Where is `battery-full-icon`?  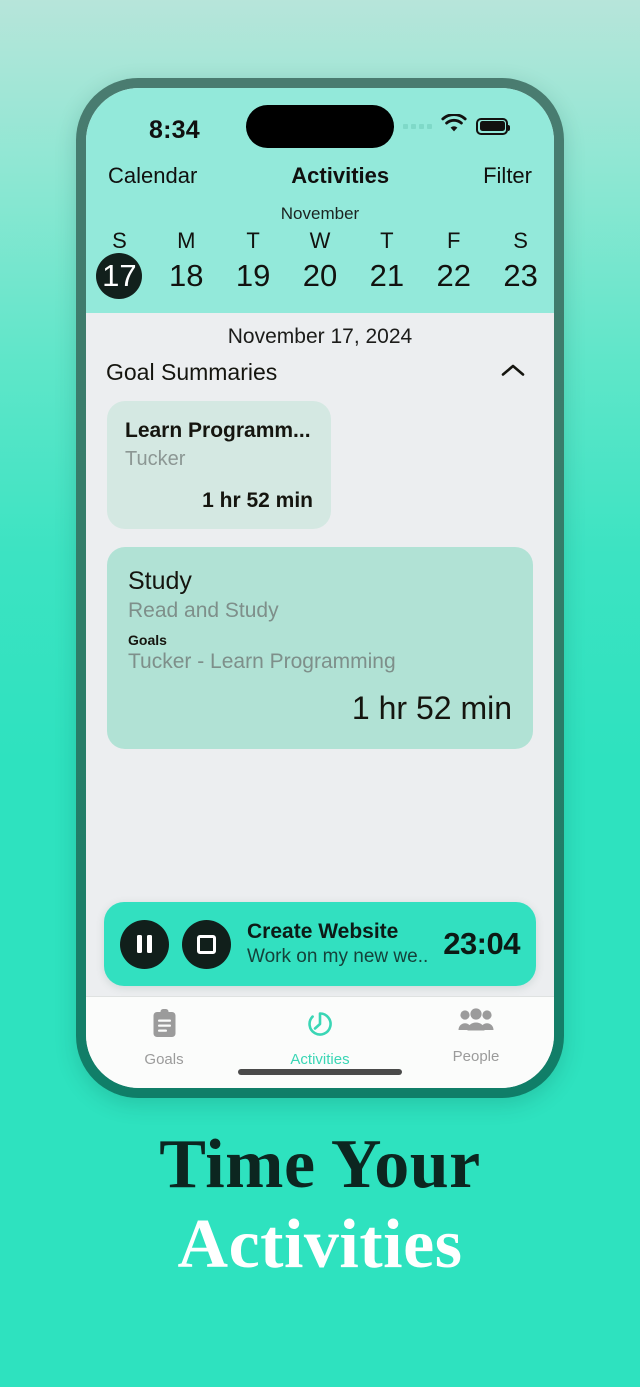
battery-full-icon is located at coordinates (493, 126).